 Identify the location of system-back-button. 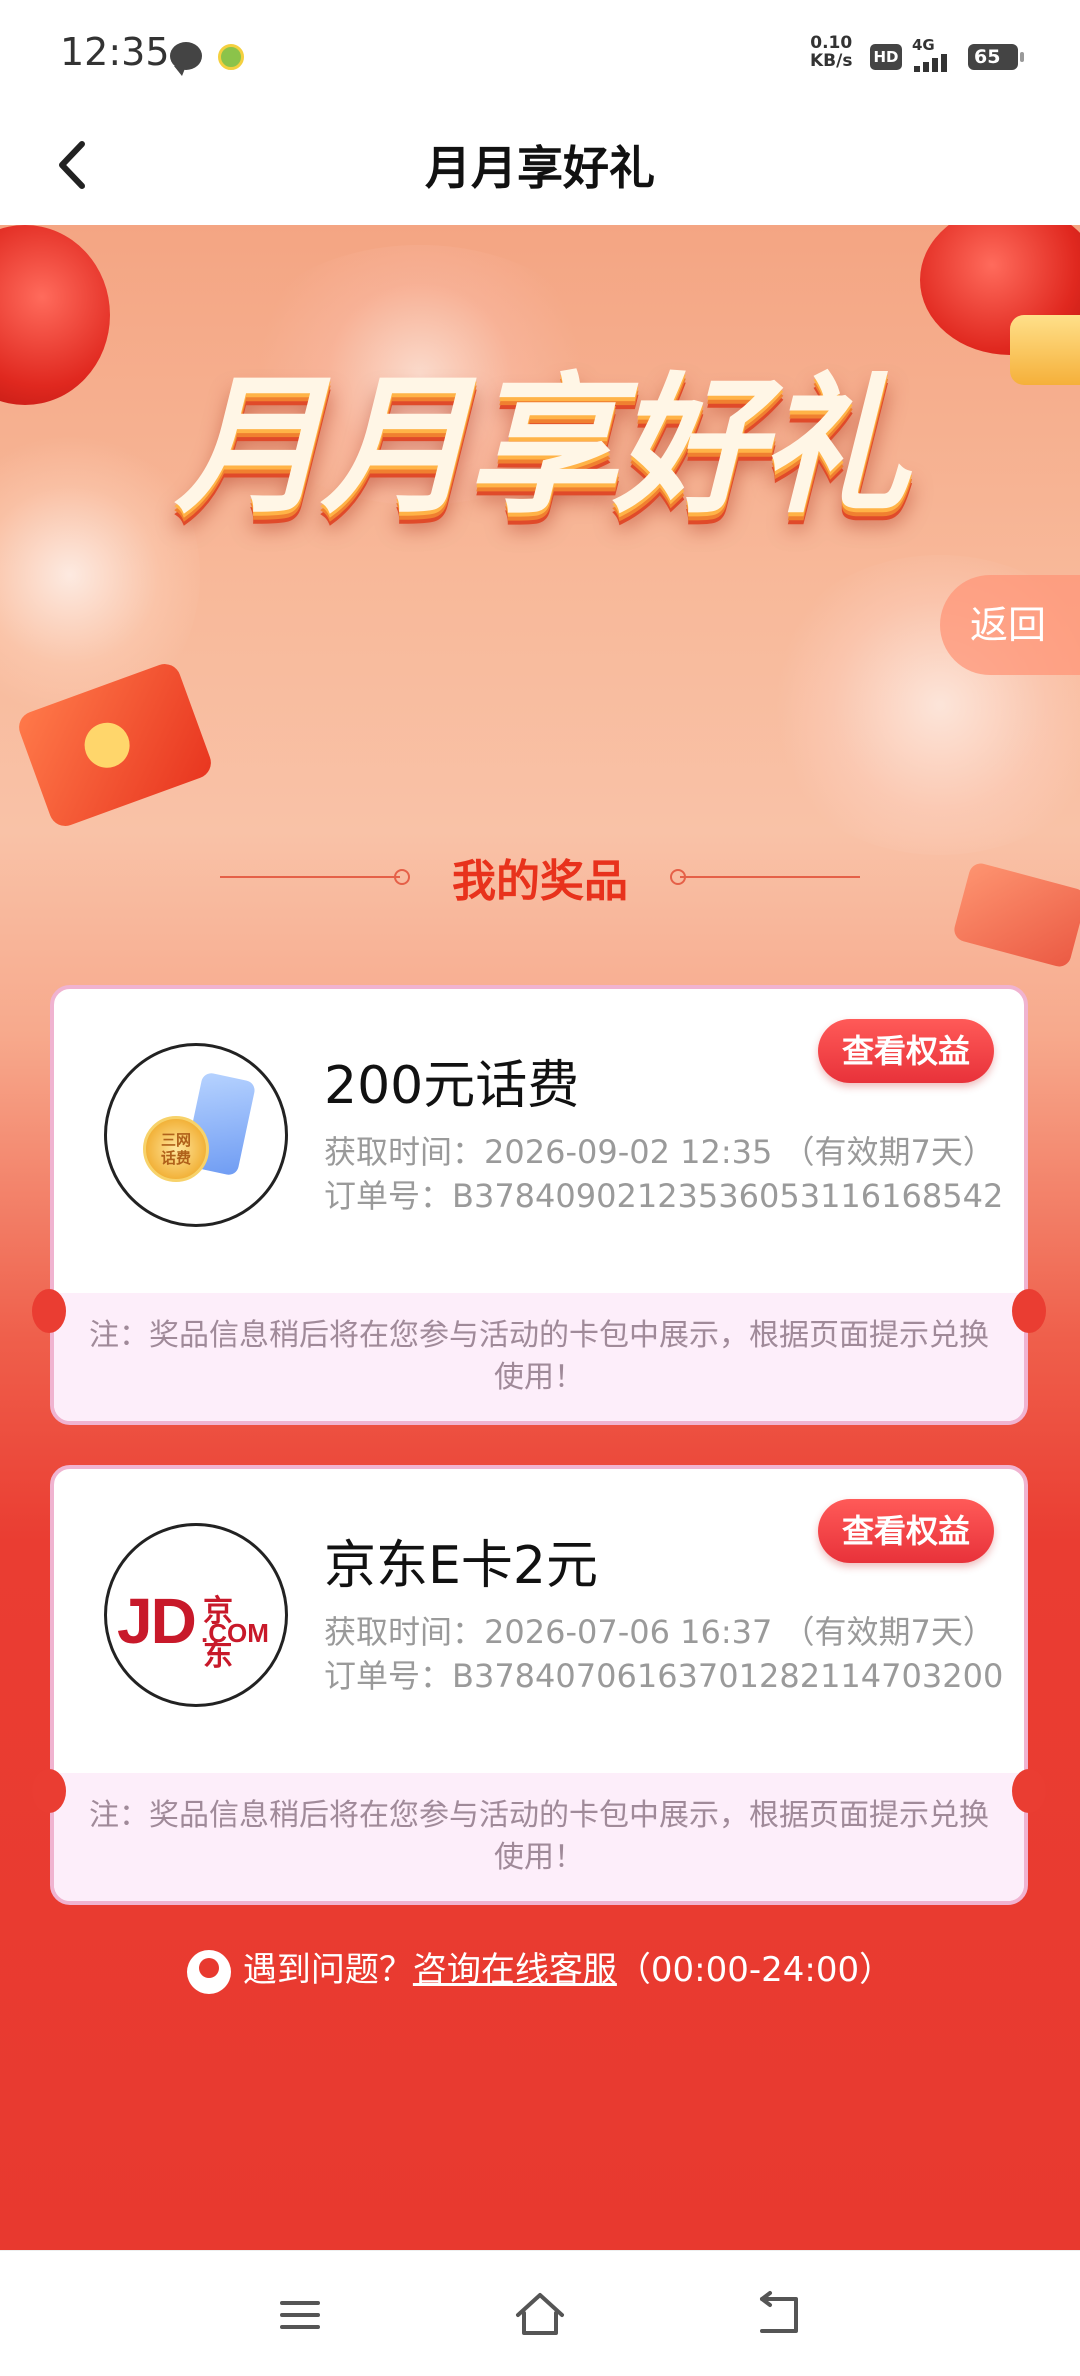
(780, 2315).